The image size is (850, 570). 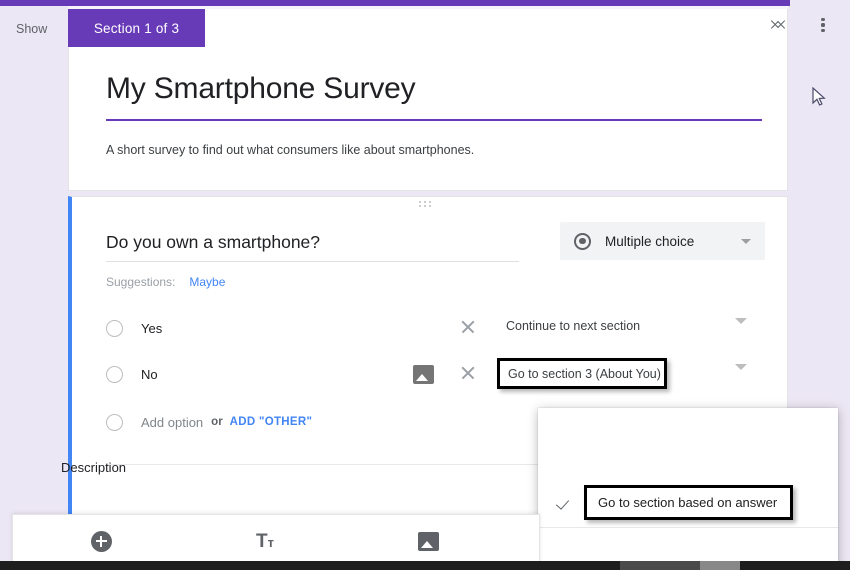 I want to click on collapse-section-button, so click(x=779, y=25).